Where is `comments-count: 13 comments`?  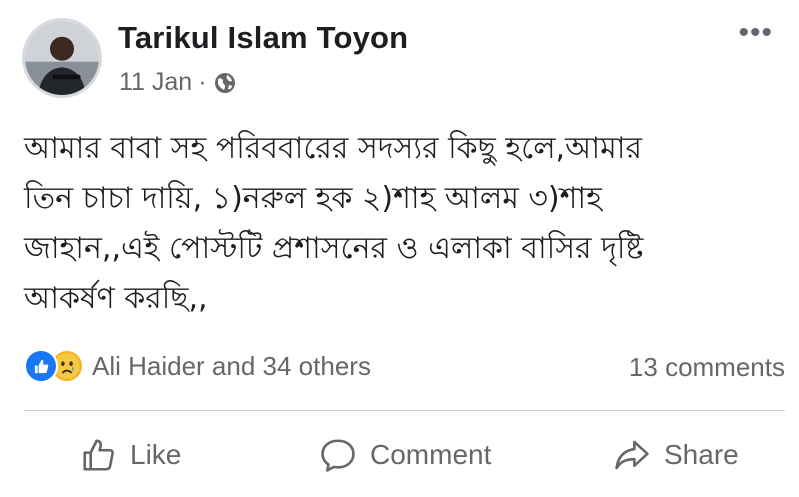 comments-count: 13 comments is located at coordinates (707, 367).